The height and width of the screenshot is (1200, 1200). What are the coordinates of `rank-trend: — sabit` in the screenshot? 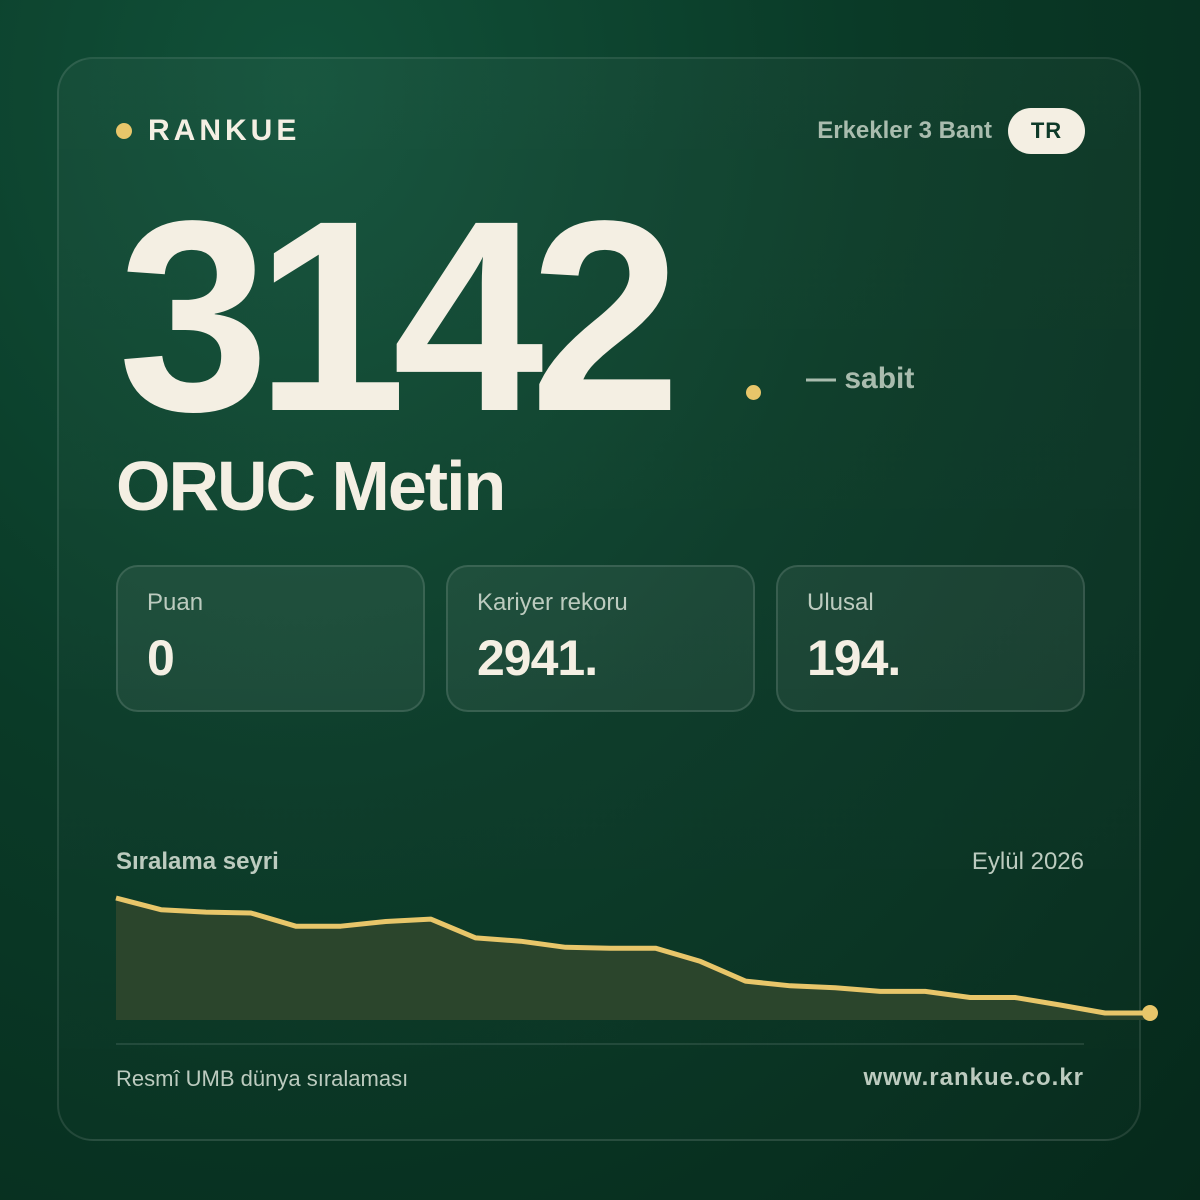 It's located at (860, 378).